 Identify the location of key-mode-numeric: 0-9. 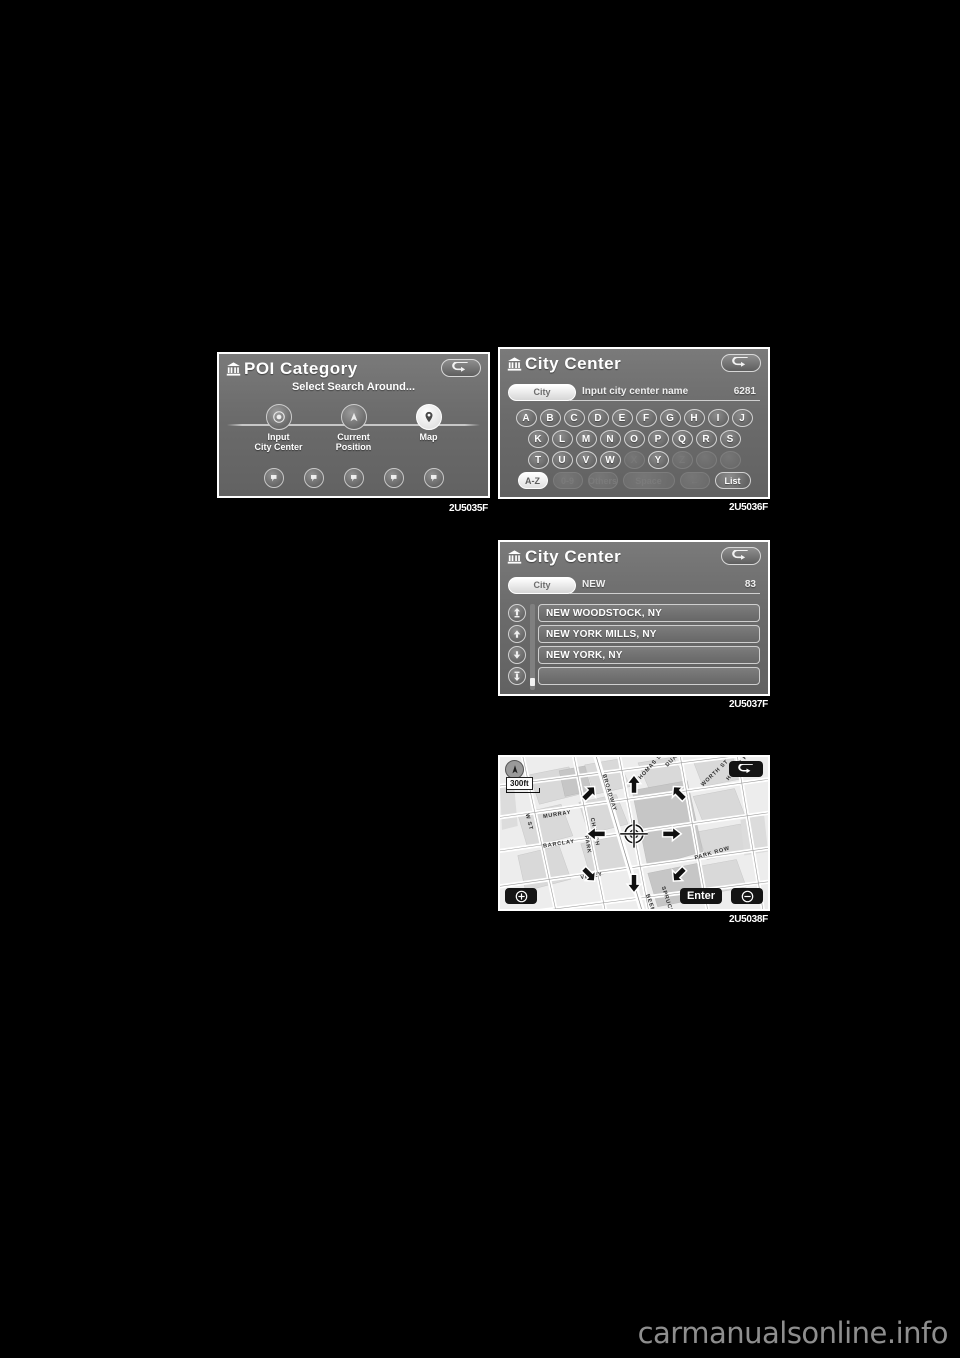
(567, 480).